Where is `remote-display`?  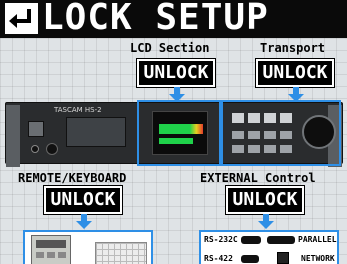
remote-display is located at coordinates (51, 244).